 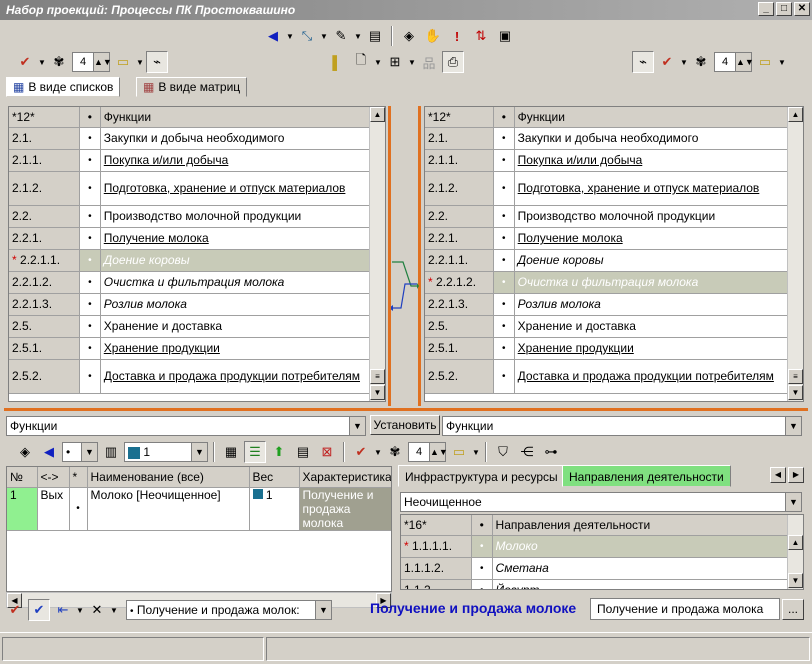 What do you see at coordinates (778, 475) in the screenshot?
I see `tab-scroll-left-icon: ◀` at bounding box center [778, 475].